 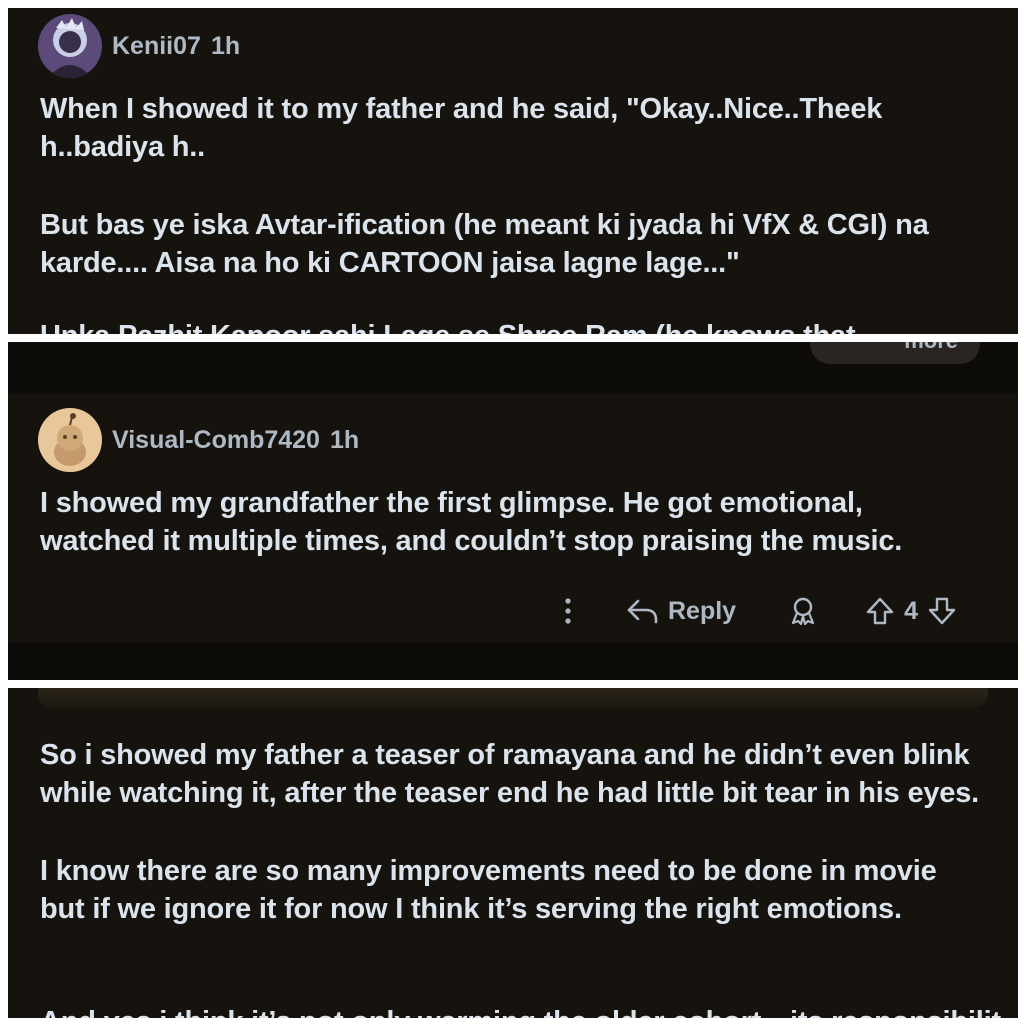 I want to click on award-icon, so click(x=803, y=611).